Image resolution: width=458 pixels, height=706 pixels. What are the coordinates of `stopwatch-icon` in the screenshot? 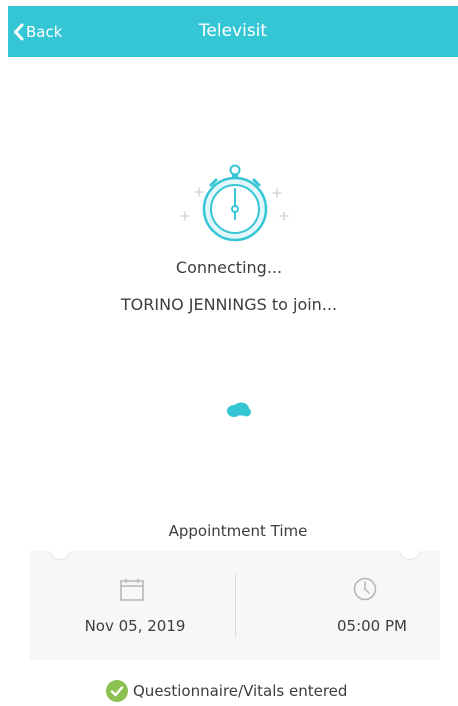 It's located at (234, 203).